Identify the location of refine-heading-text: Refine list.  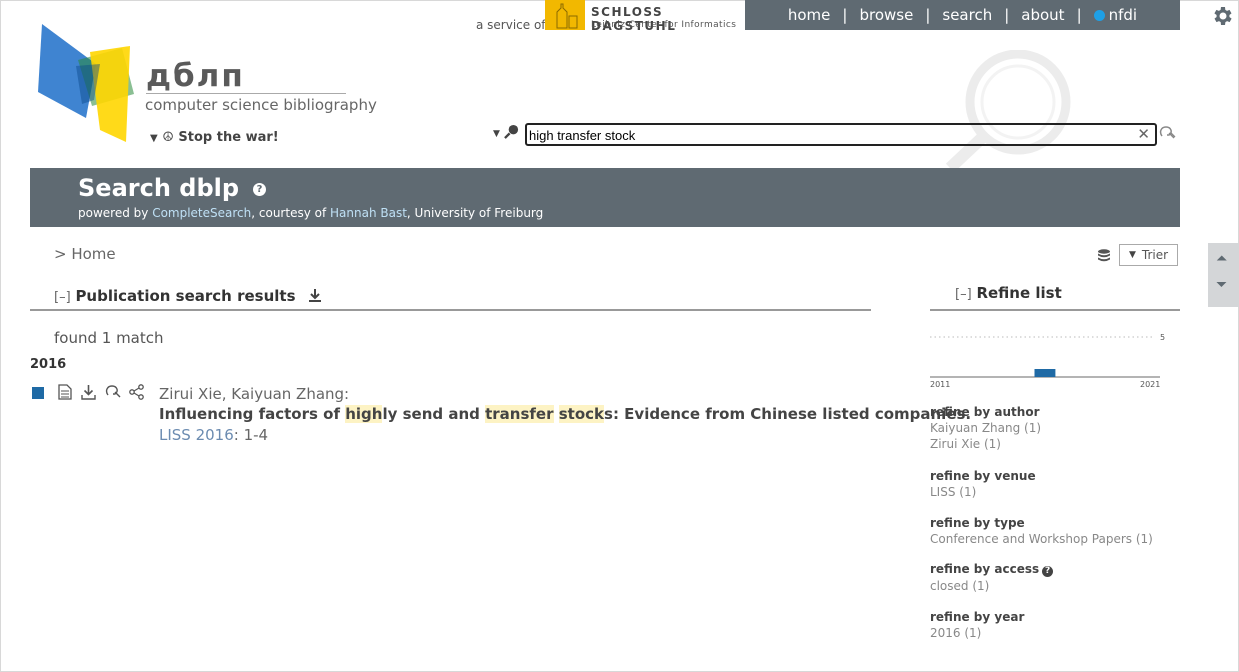
(1019, 293).